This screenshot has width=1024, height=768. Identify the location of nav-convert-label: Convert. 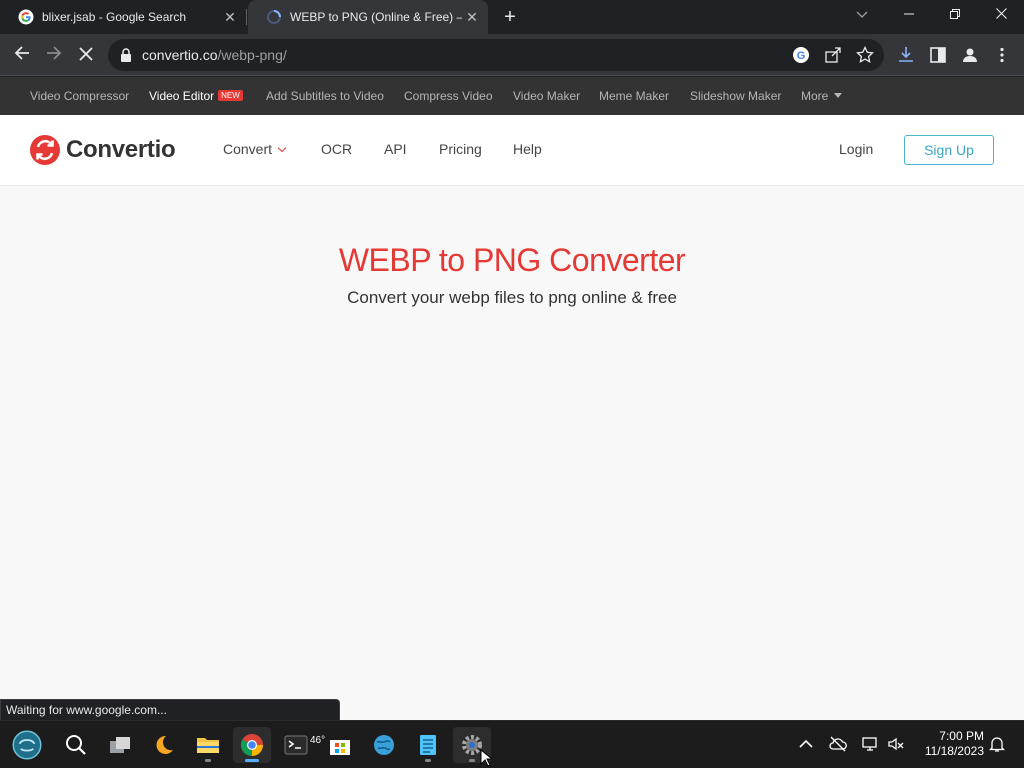
(248, 149).